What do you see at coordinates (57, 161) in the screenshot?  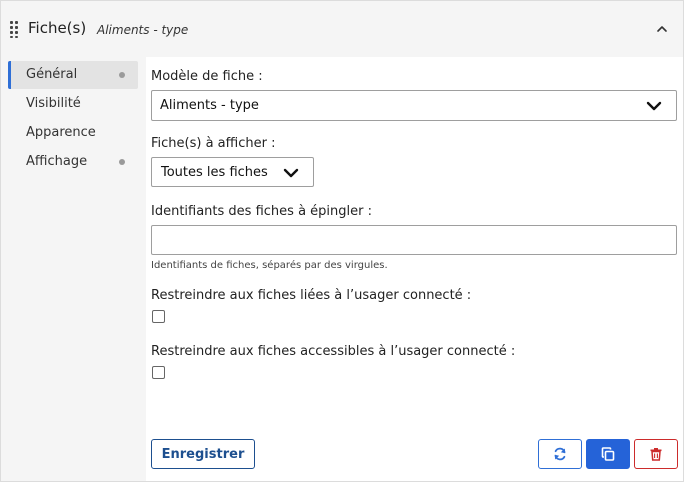 I see `sidebar-item-label: Affichage` at bounding box center [57, 161].